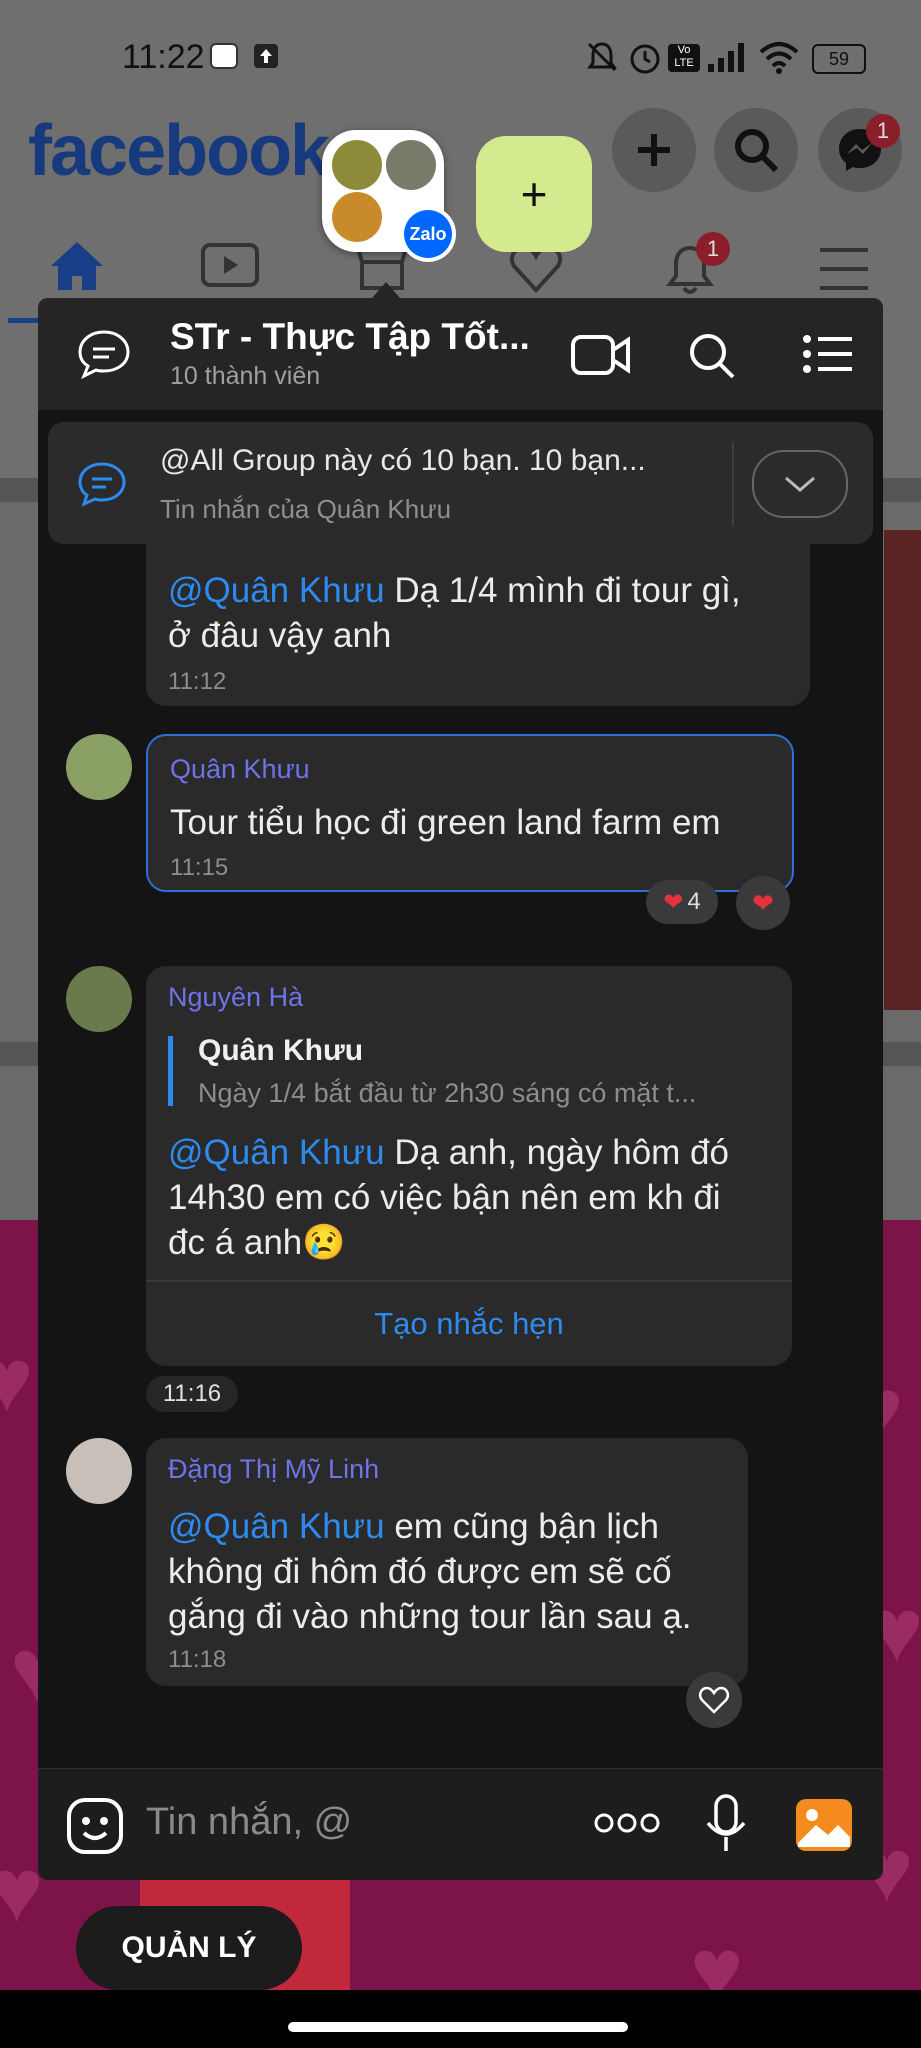 The width and height of the screenshot is (921, 2048). Describe the element at coordinates (673, 902) in the screenshot. I see `heart-reaction-icon: ❤` at that location.